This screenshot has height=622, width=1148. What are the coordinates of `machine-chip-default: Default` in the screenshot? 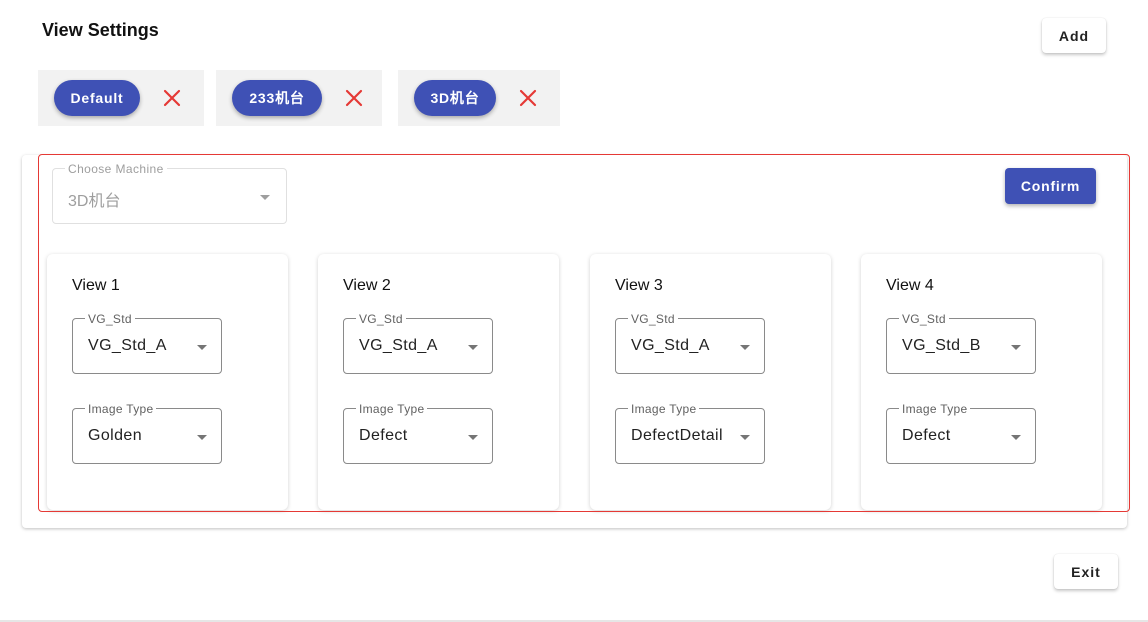 It's located at (97, 98).